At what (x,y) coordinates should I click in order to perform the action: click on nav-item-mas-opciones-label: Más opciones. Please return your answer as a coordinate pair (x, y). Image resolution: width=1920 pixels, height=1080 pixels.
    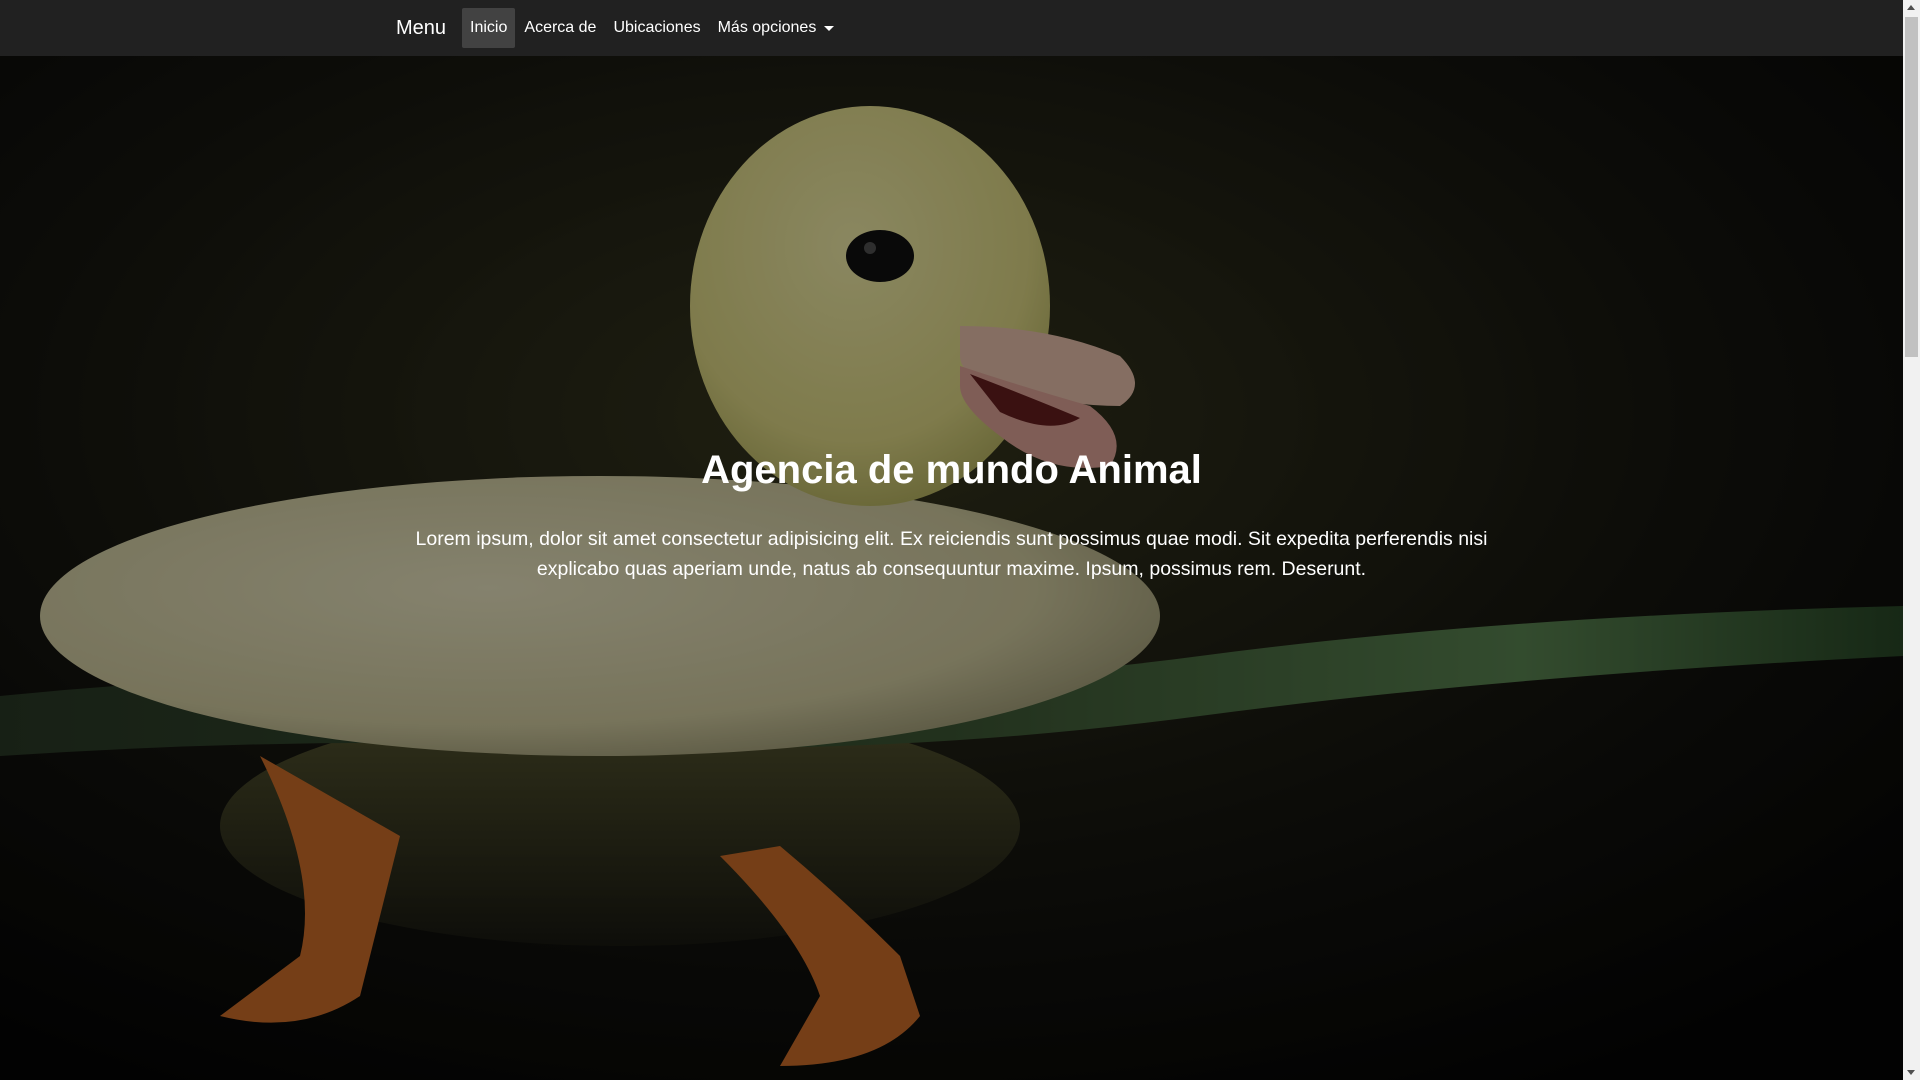
    Looking at the image, I should click on (767, 27).